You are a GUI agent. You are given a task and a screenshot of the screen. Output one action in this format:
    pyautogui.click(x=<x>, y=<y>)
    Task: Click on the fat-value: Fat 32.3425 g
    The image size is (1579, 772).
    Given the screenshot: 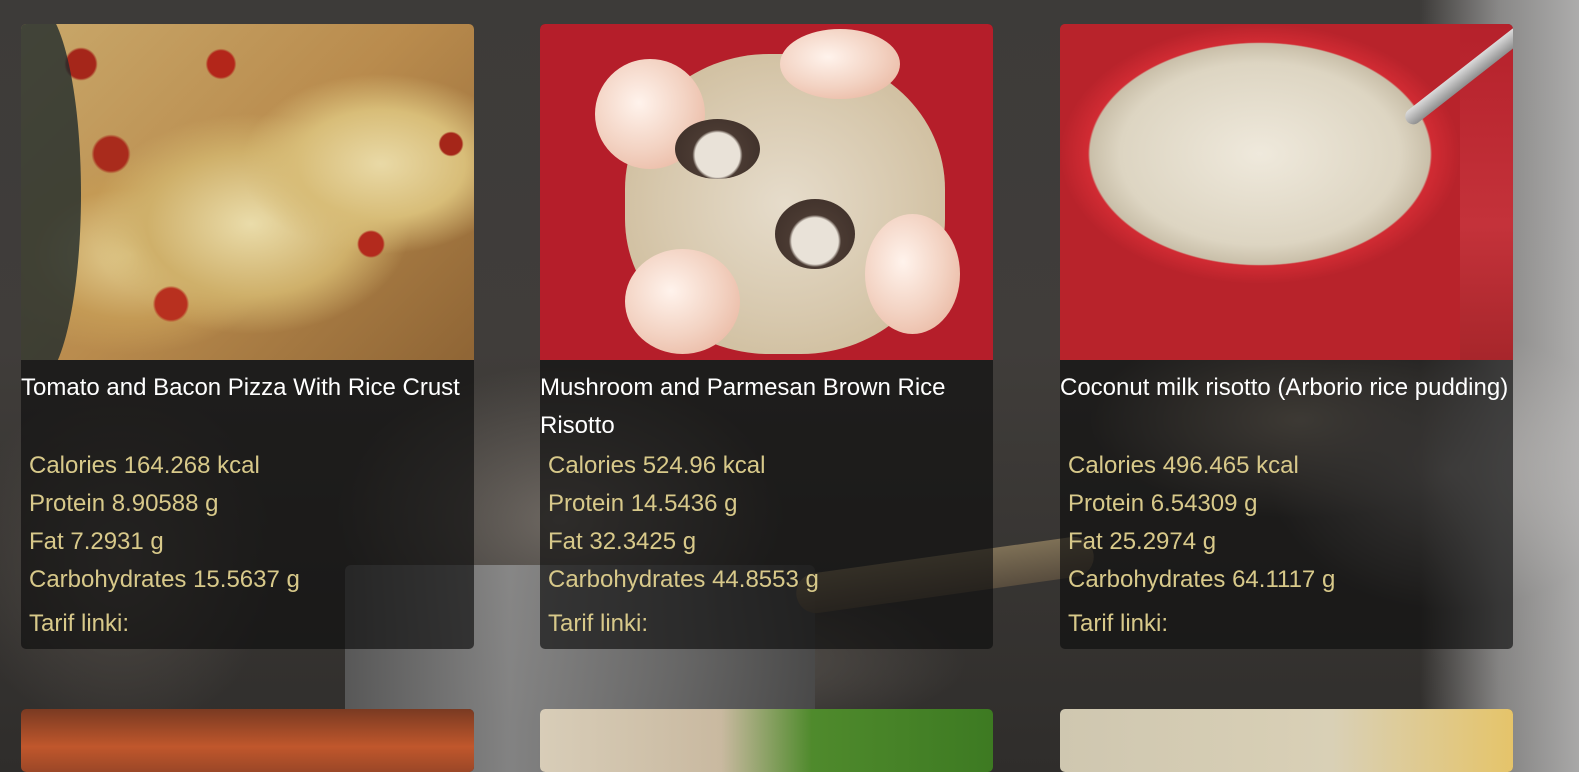 What is the action you would take?
    pyautogui.click(x=622, y=541)
    